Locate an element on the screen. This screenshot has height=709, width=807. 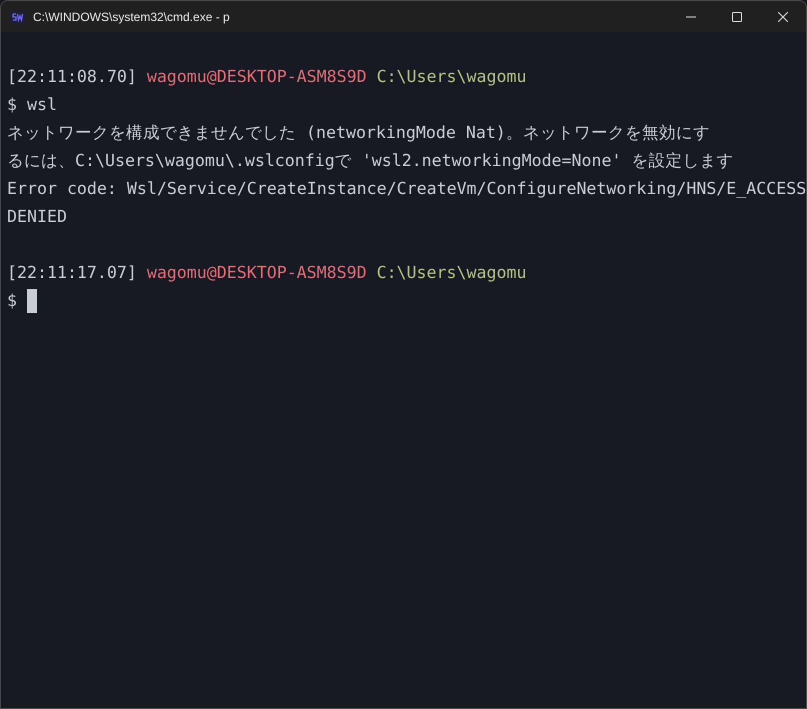
app-icon is located at coordinates (18, 16).